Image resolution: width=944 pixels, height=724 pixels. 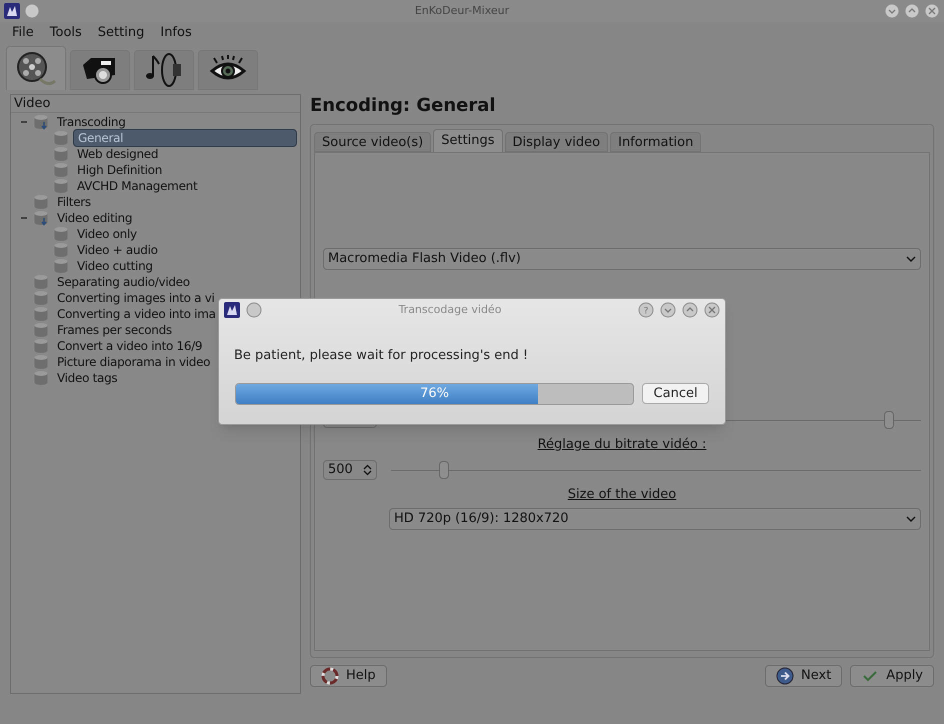 What do you see at coordinates (646, 310) in the screenshot?
I see `help-button: ?` at bounding box center [646, 310].